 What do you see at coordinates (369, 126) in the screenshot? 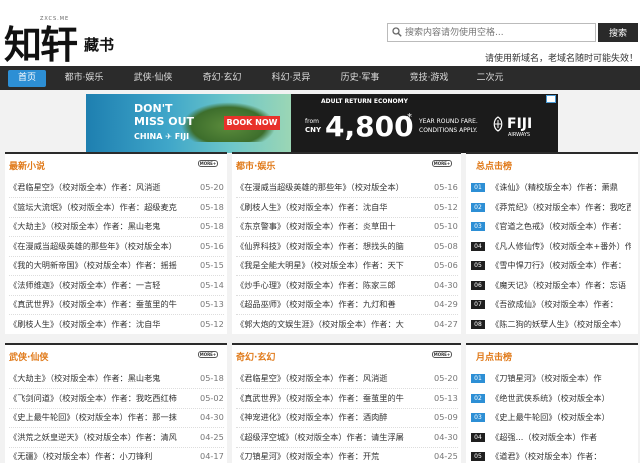
I see `ad-price: 4,800` at bounding box center [369, 126].